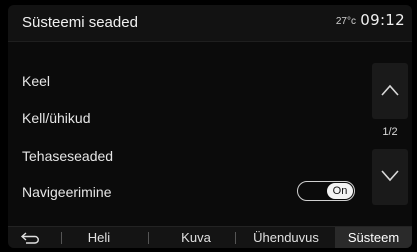 The width and height of the screenshot is (417, 252). Describe the element at coordinates (196, 237) in the screenshot. I see `tab-display: Kuva` at that location.